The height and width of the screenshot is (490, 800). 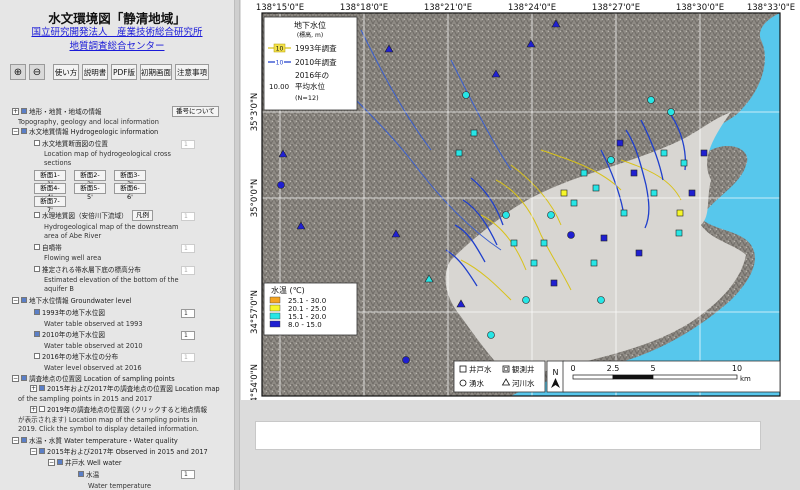 What do you see at coordinates (95, 440) in the screenshot?
I see `layer-quality: − 水温・水質 Water temperature・Water quality` at bounding box center [95, 440].